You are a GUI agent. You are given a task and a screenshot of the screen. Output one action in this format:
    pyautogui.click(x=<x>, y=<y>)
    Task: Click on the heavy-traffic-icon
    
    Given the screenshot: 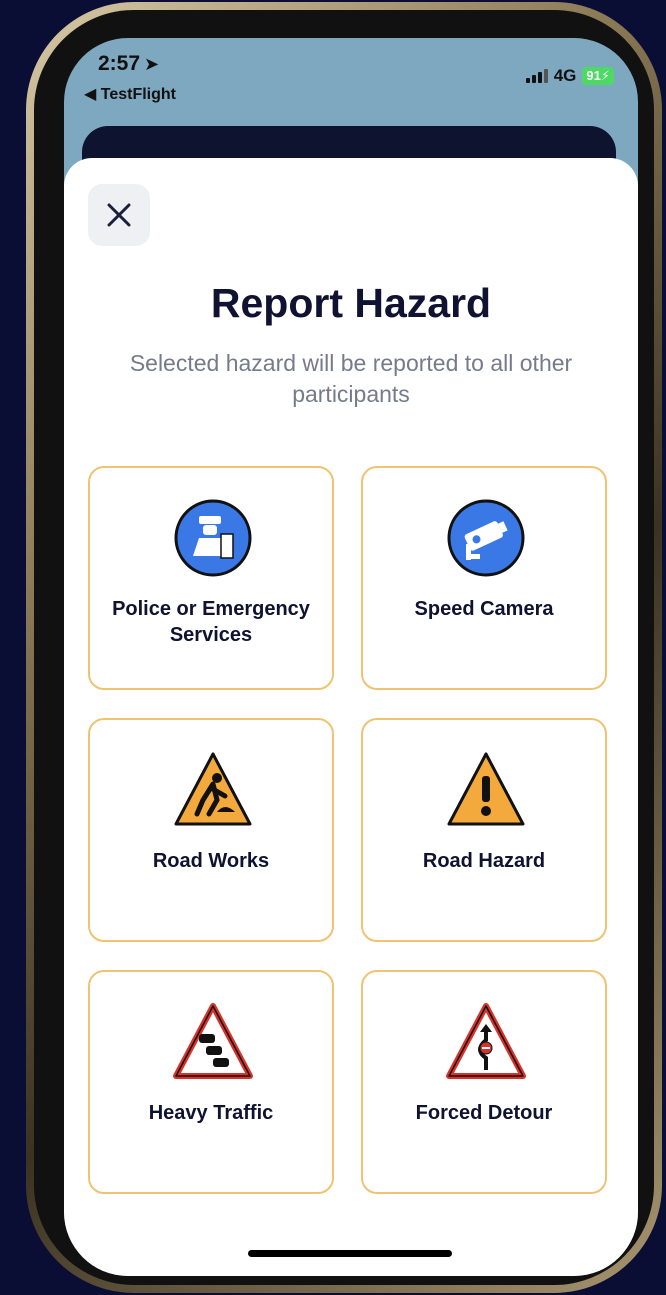 What is the action you would take?
    pyautogui.click(x=213, y=1041)
    